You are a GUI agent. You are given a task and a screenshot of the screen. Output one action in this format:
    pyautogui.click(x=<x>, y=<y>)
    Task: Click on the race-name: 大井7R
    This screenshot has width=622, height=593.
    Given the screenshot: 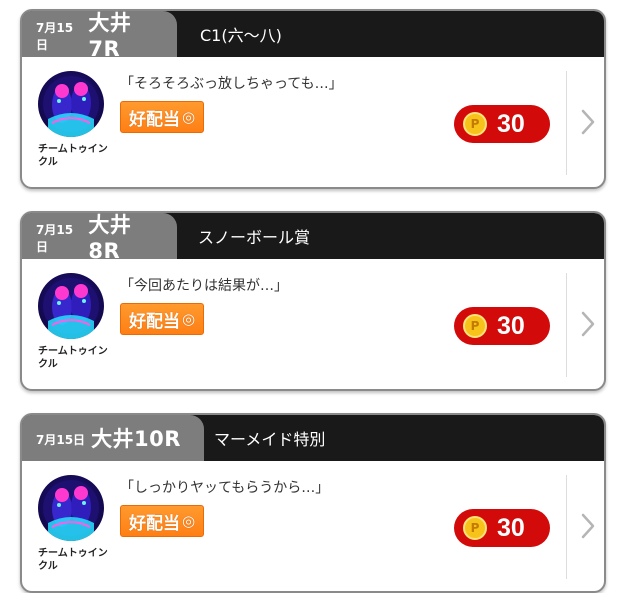 What is the action you would take?
    pyautogui.click(x=110, y=36)
    